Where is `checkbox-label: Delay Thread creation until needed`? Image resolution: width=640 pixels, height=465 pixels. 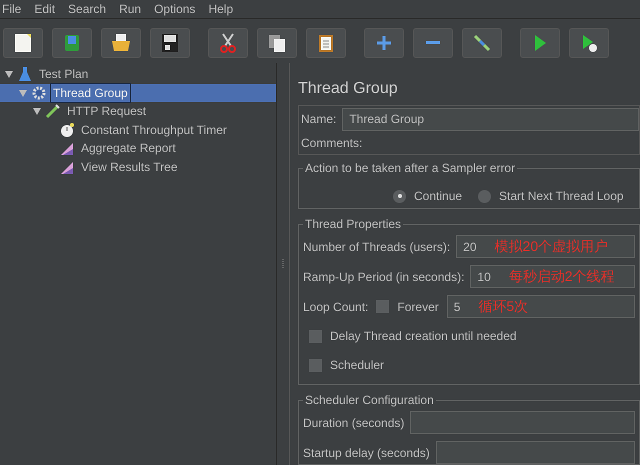
checkbox-label: Delay Thread creation until needed is located at coordinates (423, 336).